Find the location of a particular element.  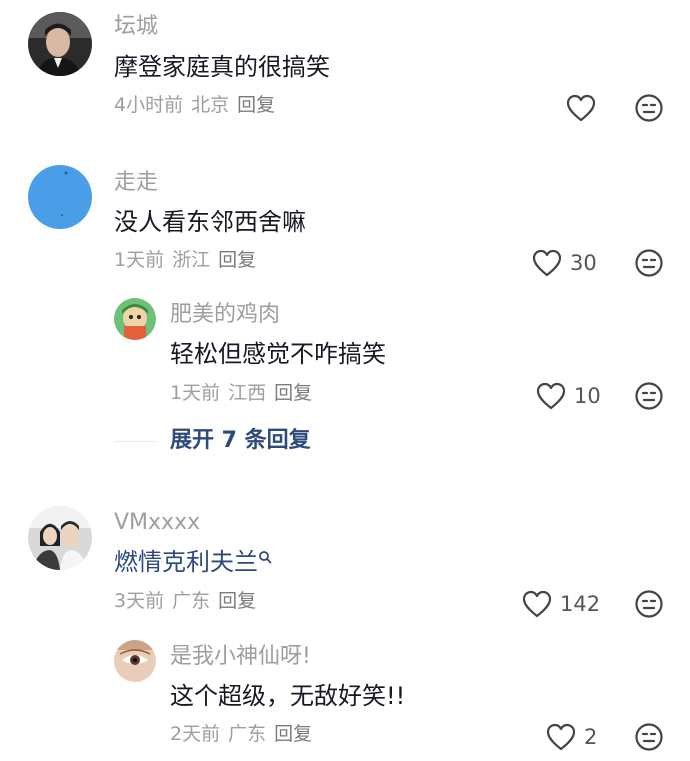

comment-meta: 3天前 广东 回复 is located at coordinates (189, 601).